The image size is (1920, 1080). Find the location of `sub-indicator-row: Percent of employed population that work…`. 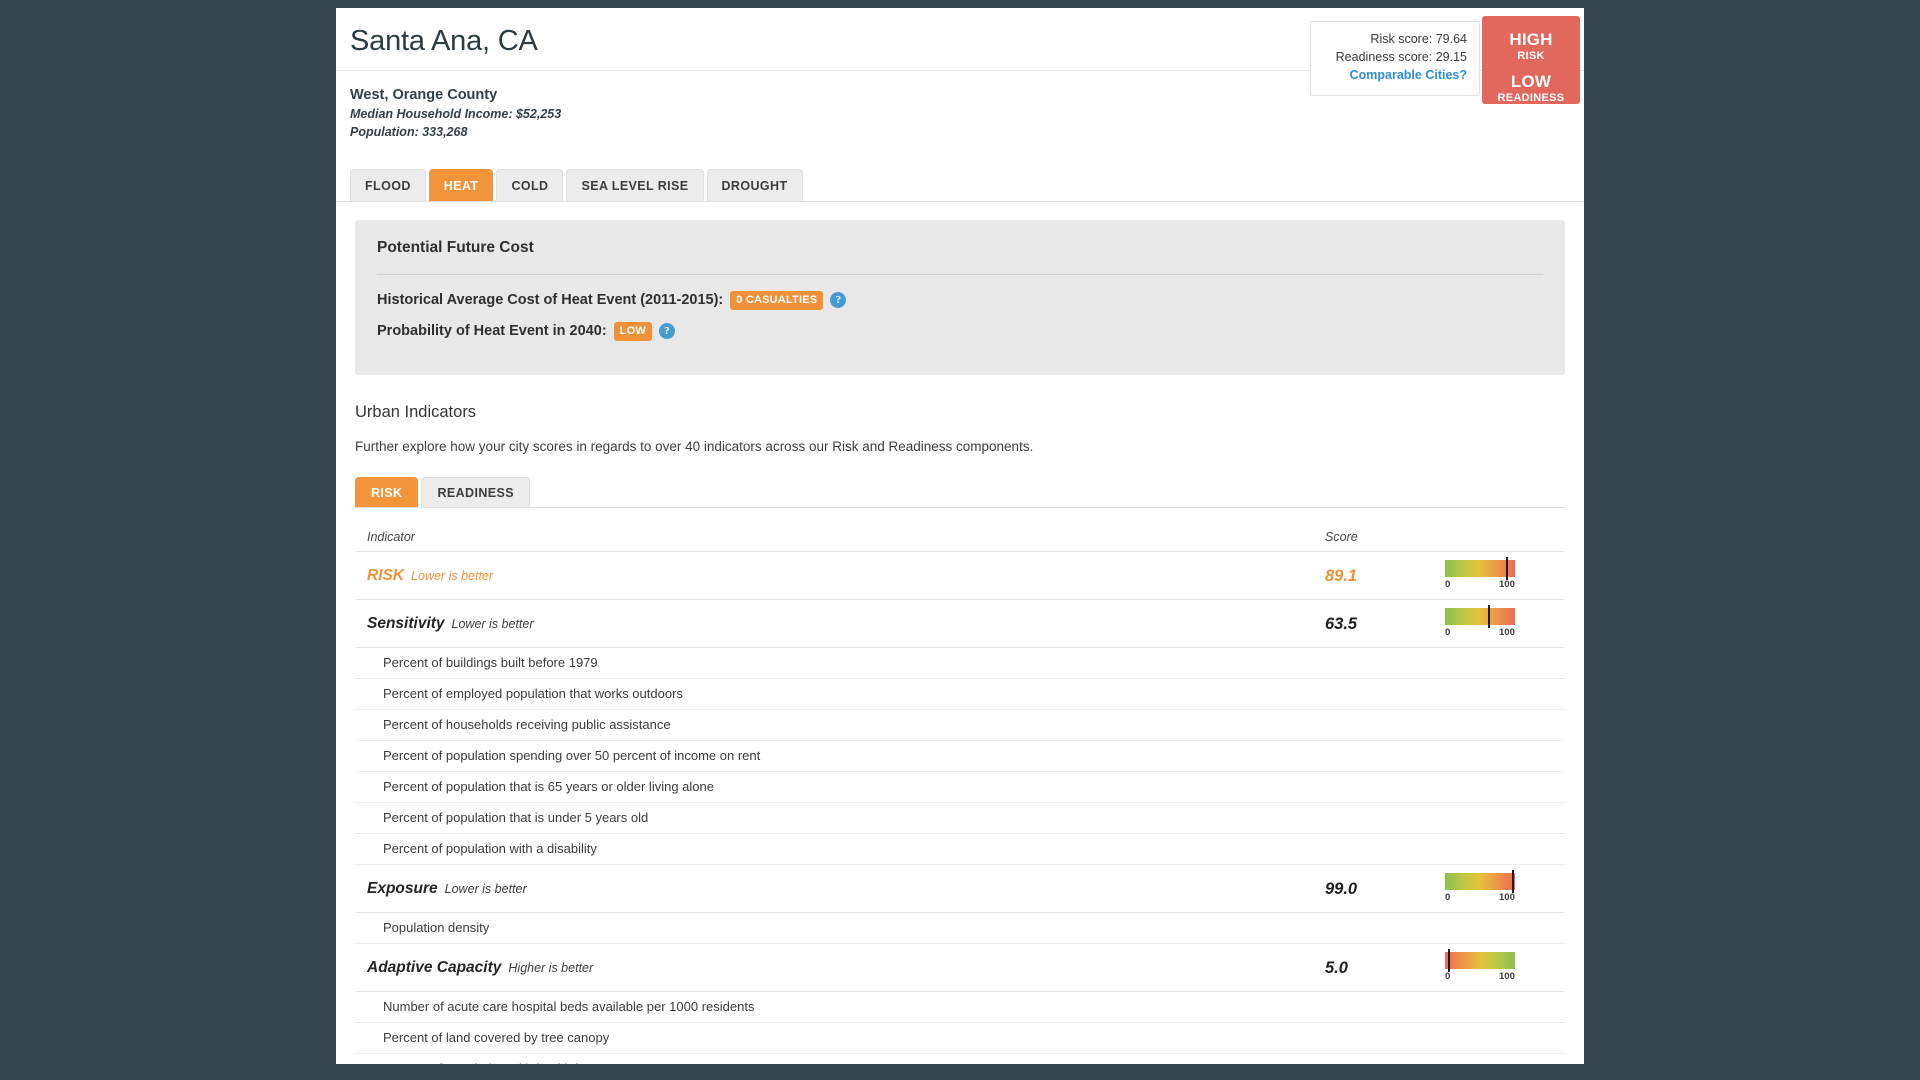

sub-indicator-row: Percent of employed population that work… is located at coordinates (960, 694).